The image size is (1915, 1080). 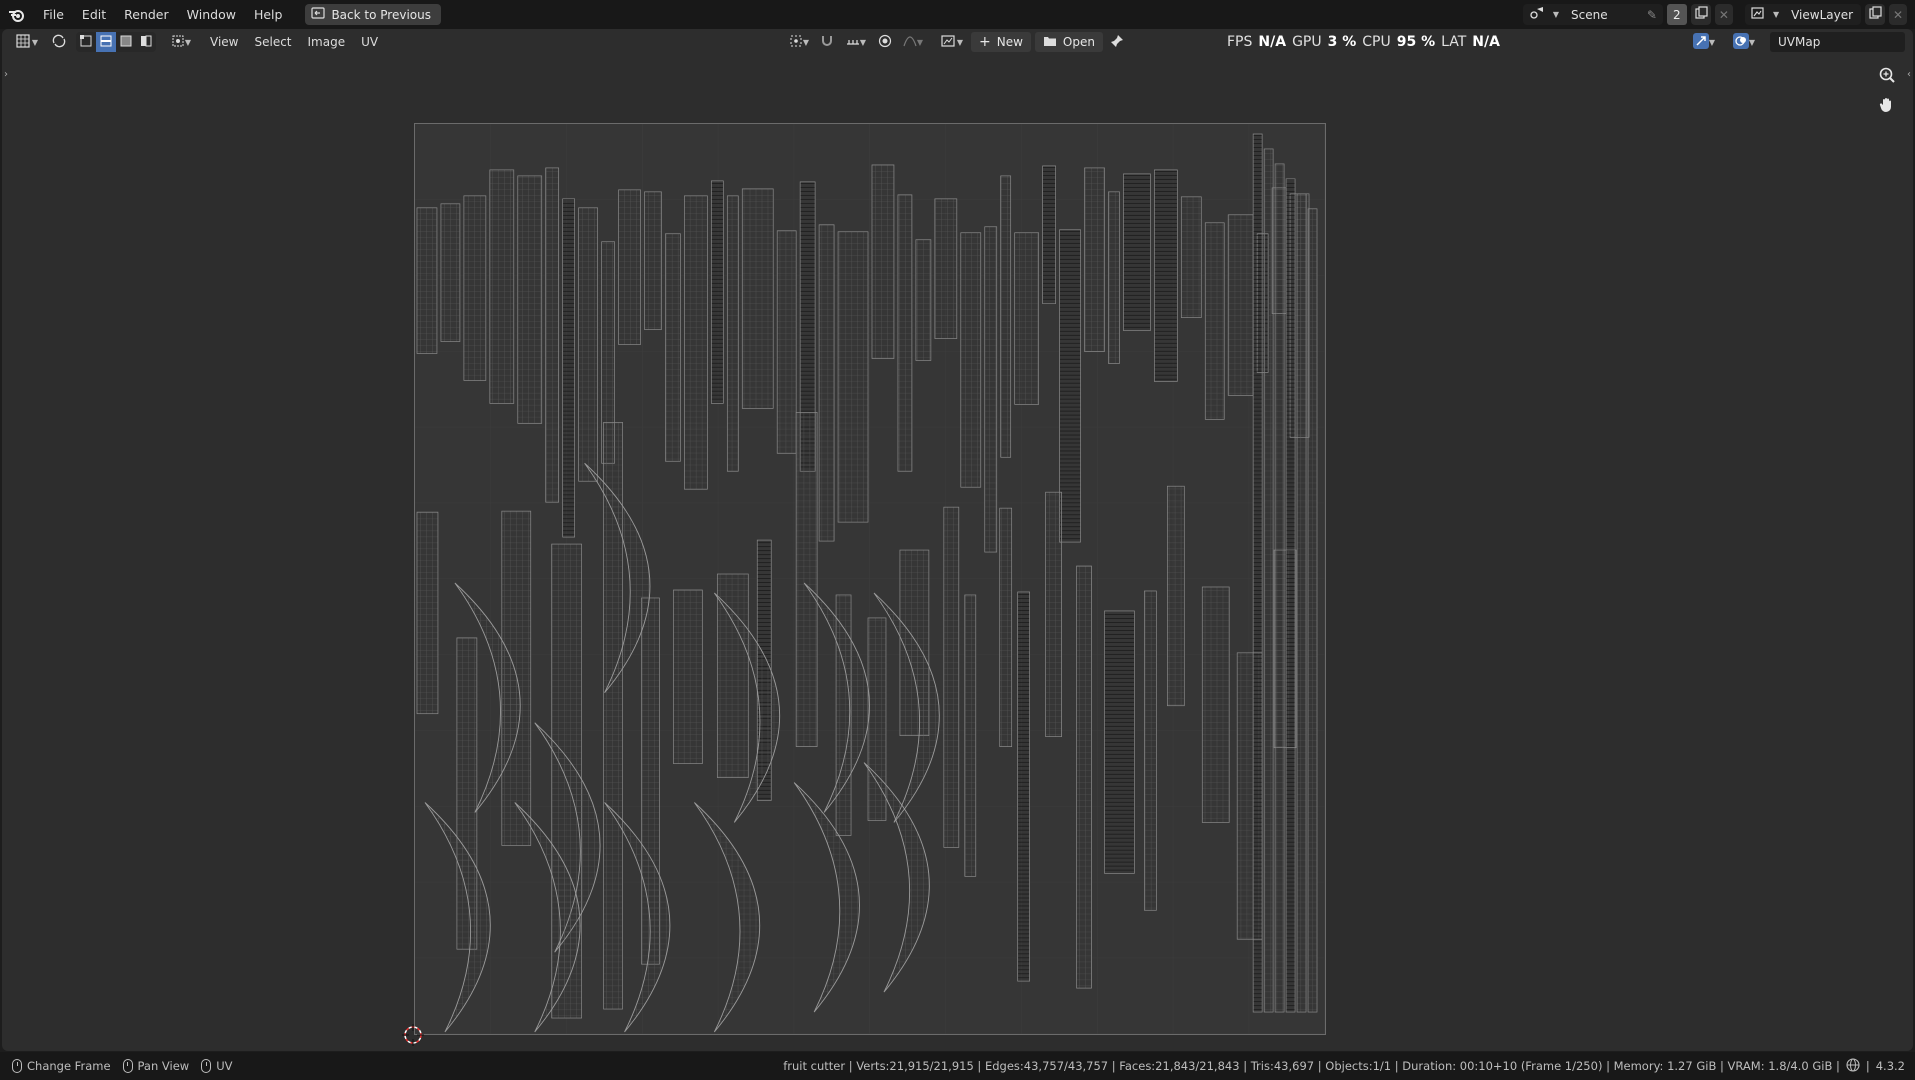 I want to click on menu-view: View, so click(x=224, y=42).